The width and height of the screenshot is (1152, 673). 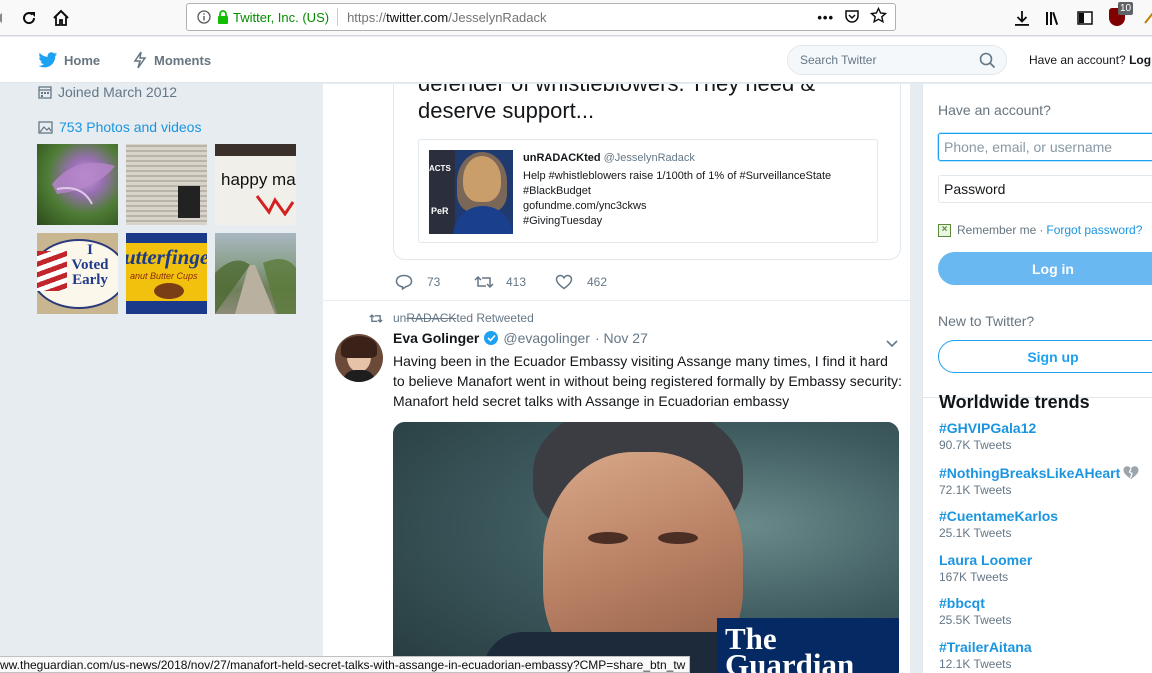 What do you see at coordinates (987, 436) in the screenshot?
I see `trend-item: #GHVIPGala12 90.7K Tweets` at bounding box center [987, 436].